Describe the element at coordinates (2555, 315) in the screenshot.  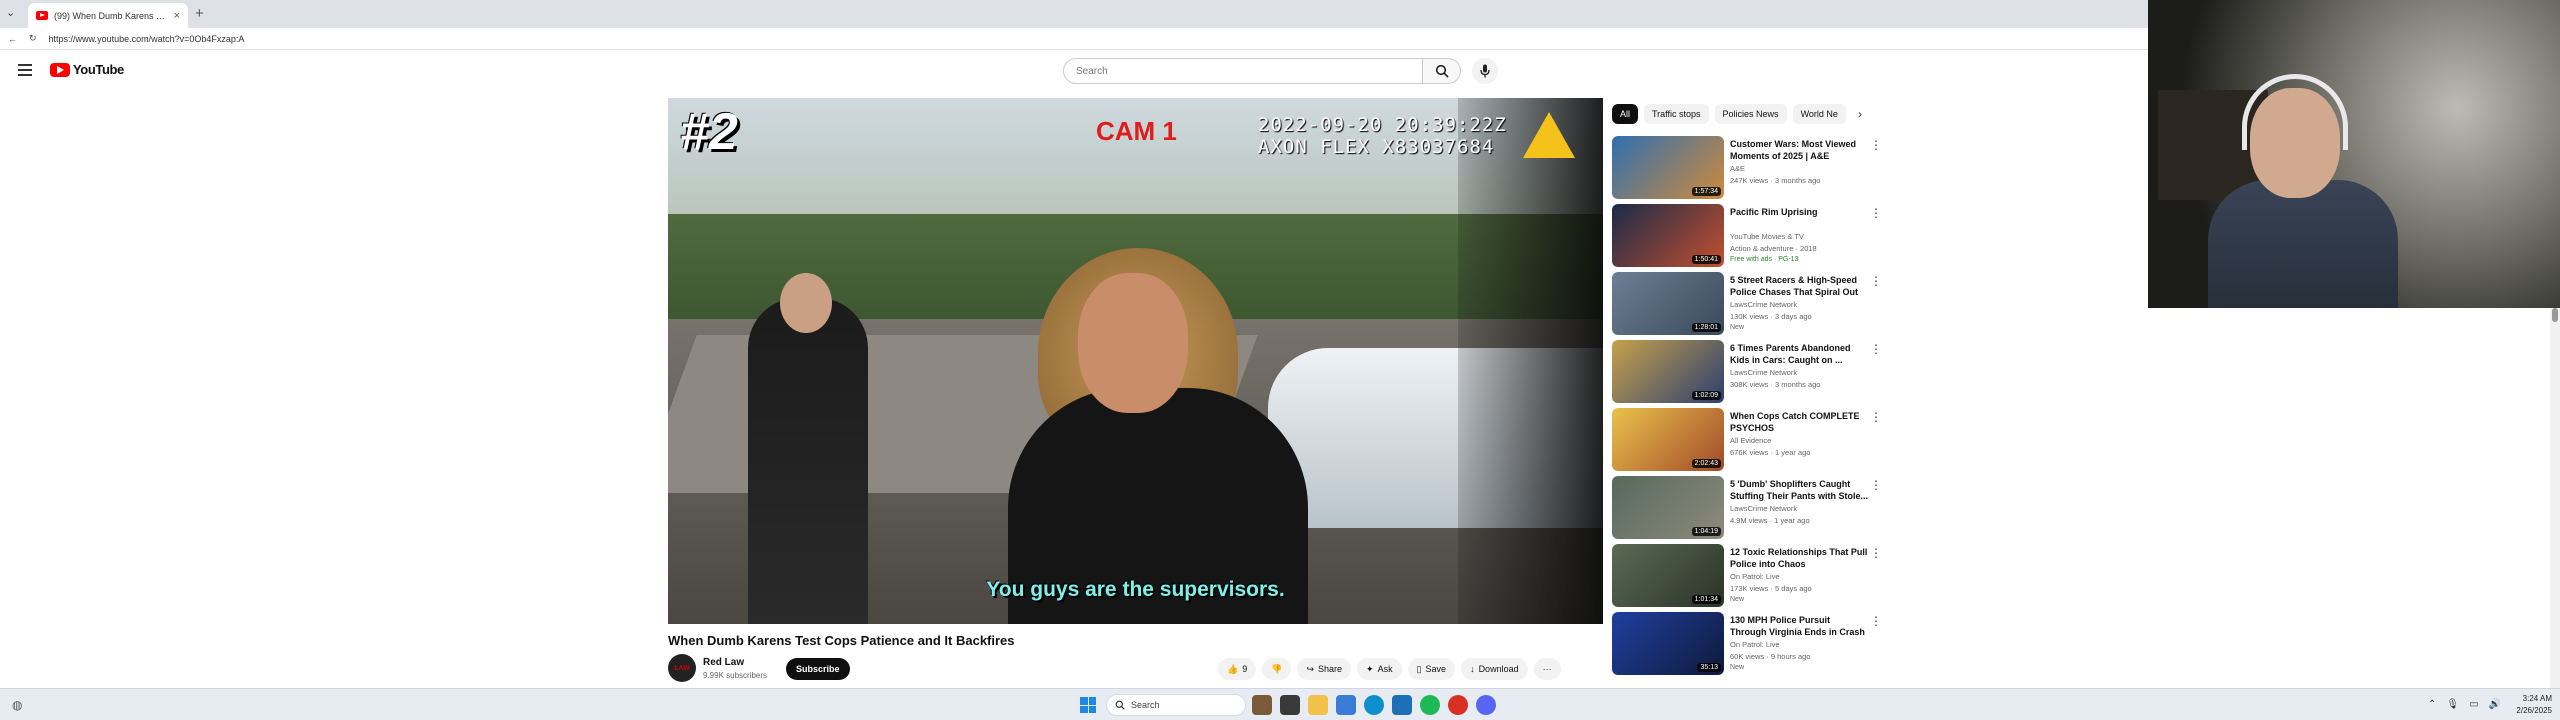
I see `page-scrollbar-thumb` at that location.